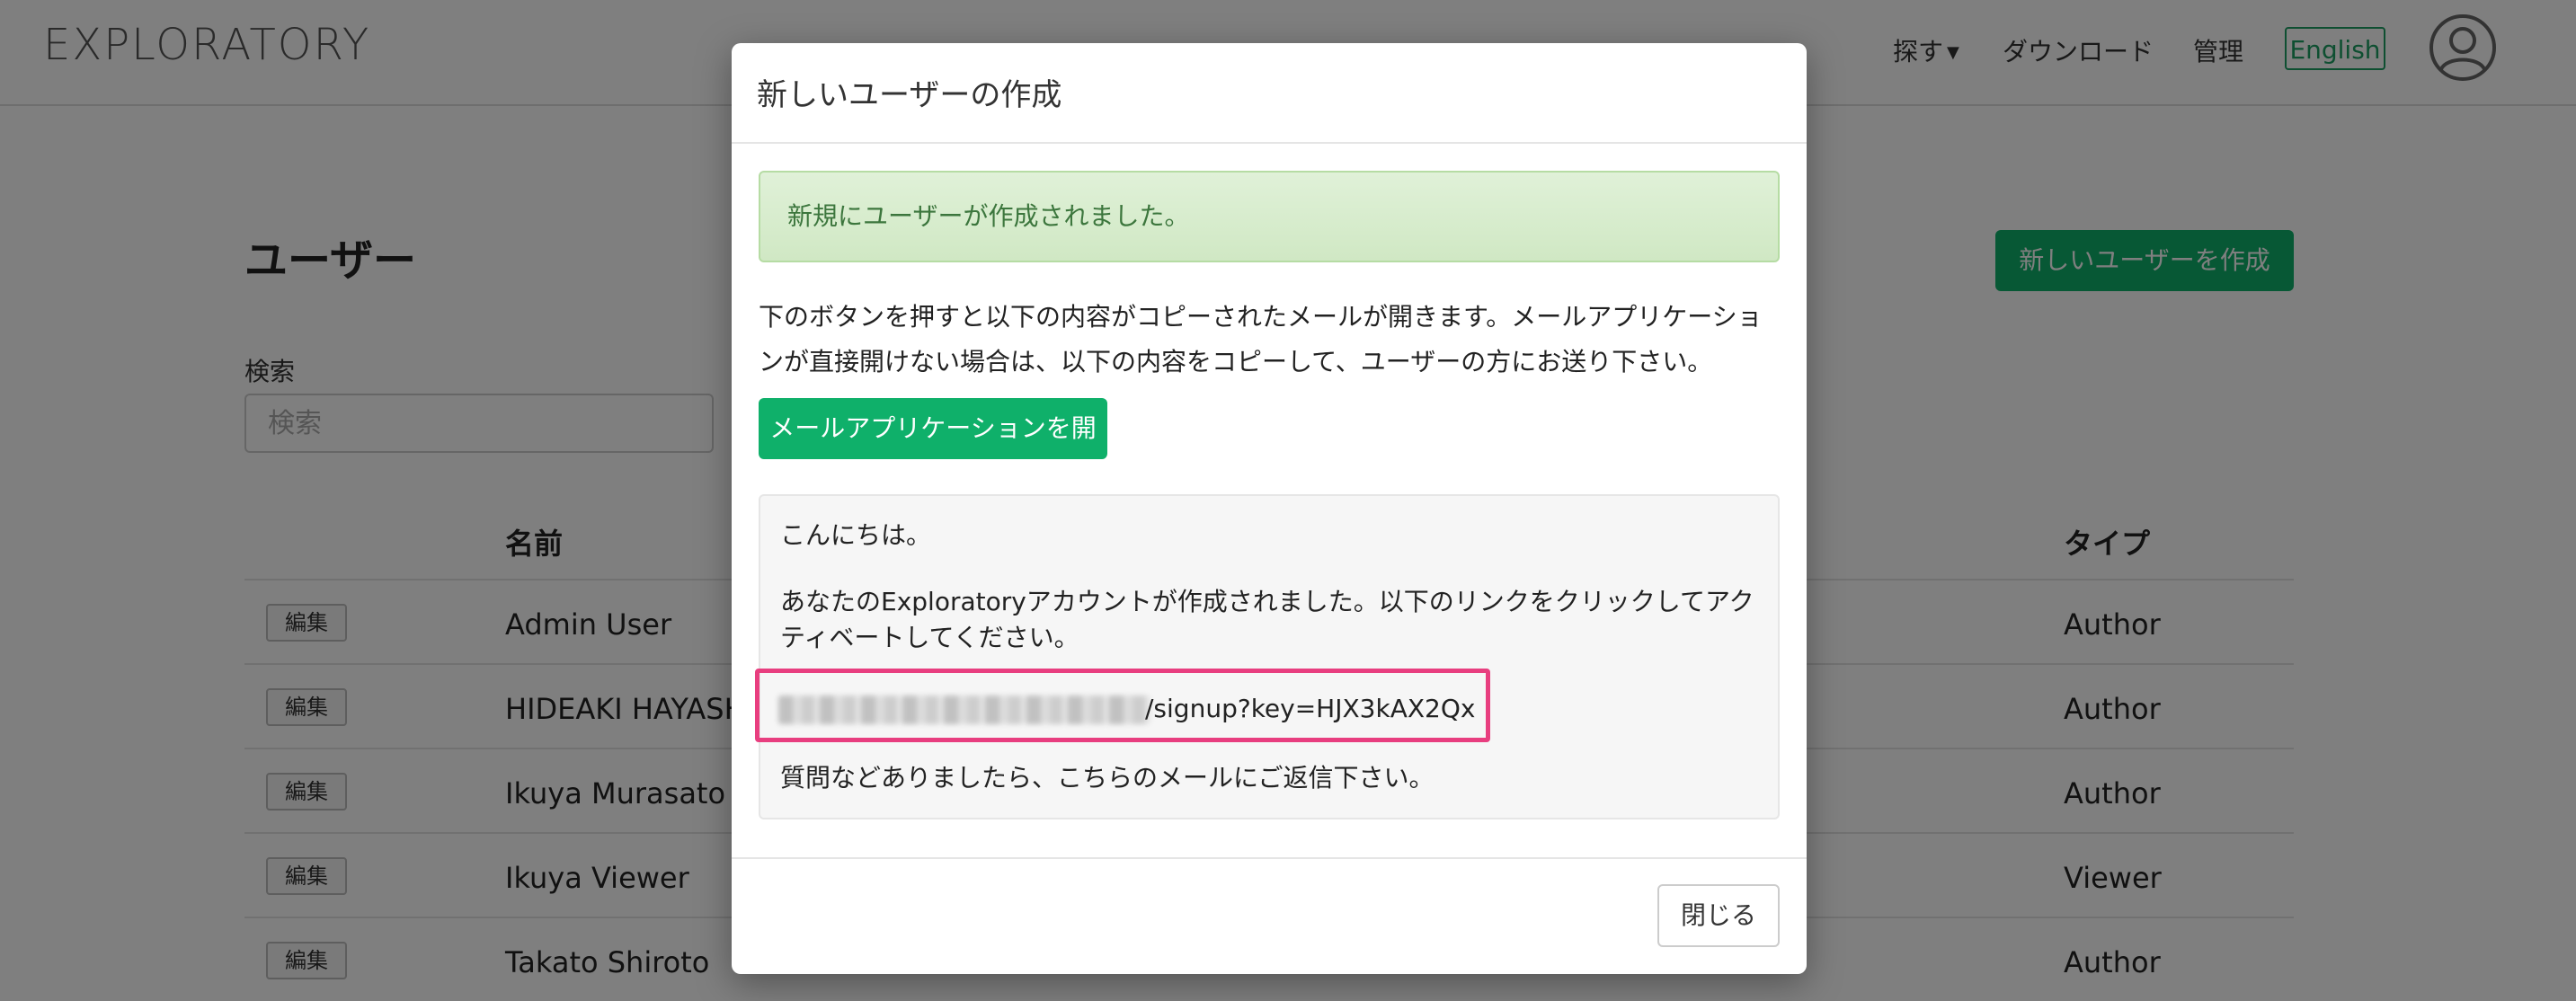 The image size is (2576, 1001). What do you see at coordinates (933, 451) in the screenshot?
I see `open-mail-app-button: メールアプリケーションを開く` at bounding box center [933, 451].